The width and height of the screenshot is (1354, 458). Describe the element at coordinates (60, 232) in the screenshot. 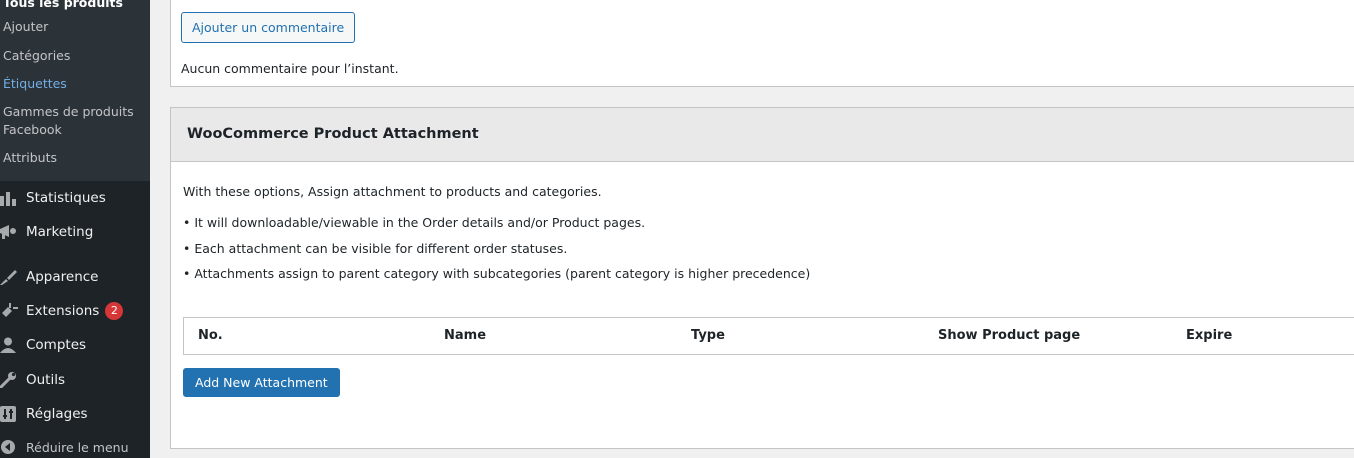

I see `menu-item-label: Marketing` at that location.